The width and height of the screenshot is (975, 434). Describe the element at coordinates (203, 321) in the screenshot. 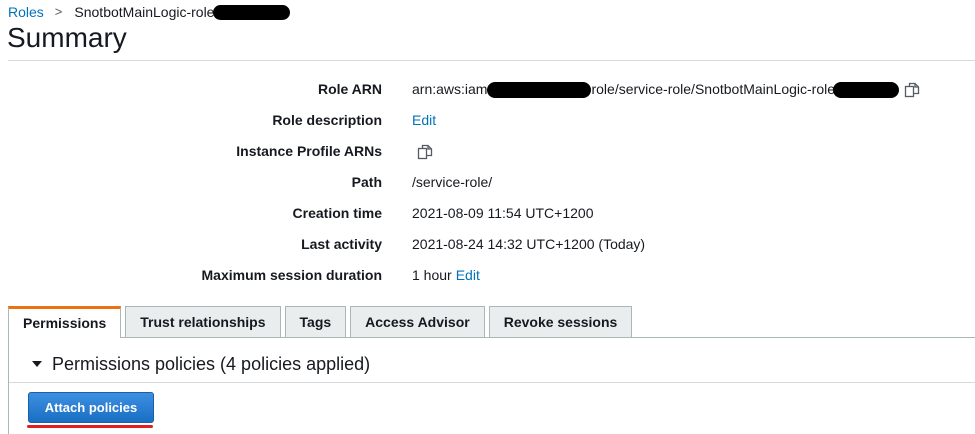

I see `tab-trust-relationships: Trust relationships` at that location.